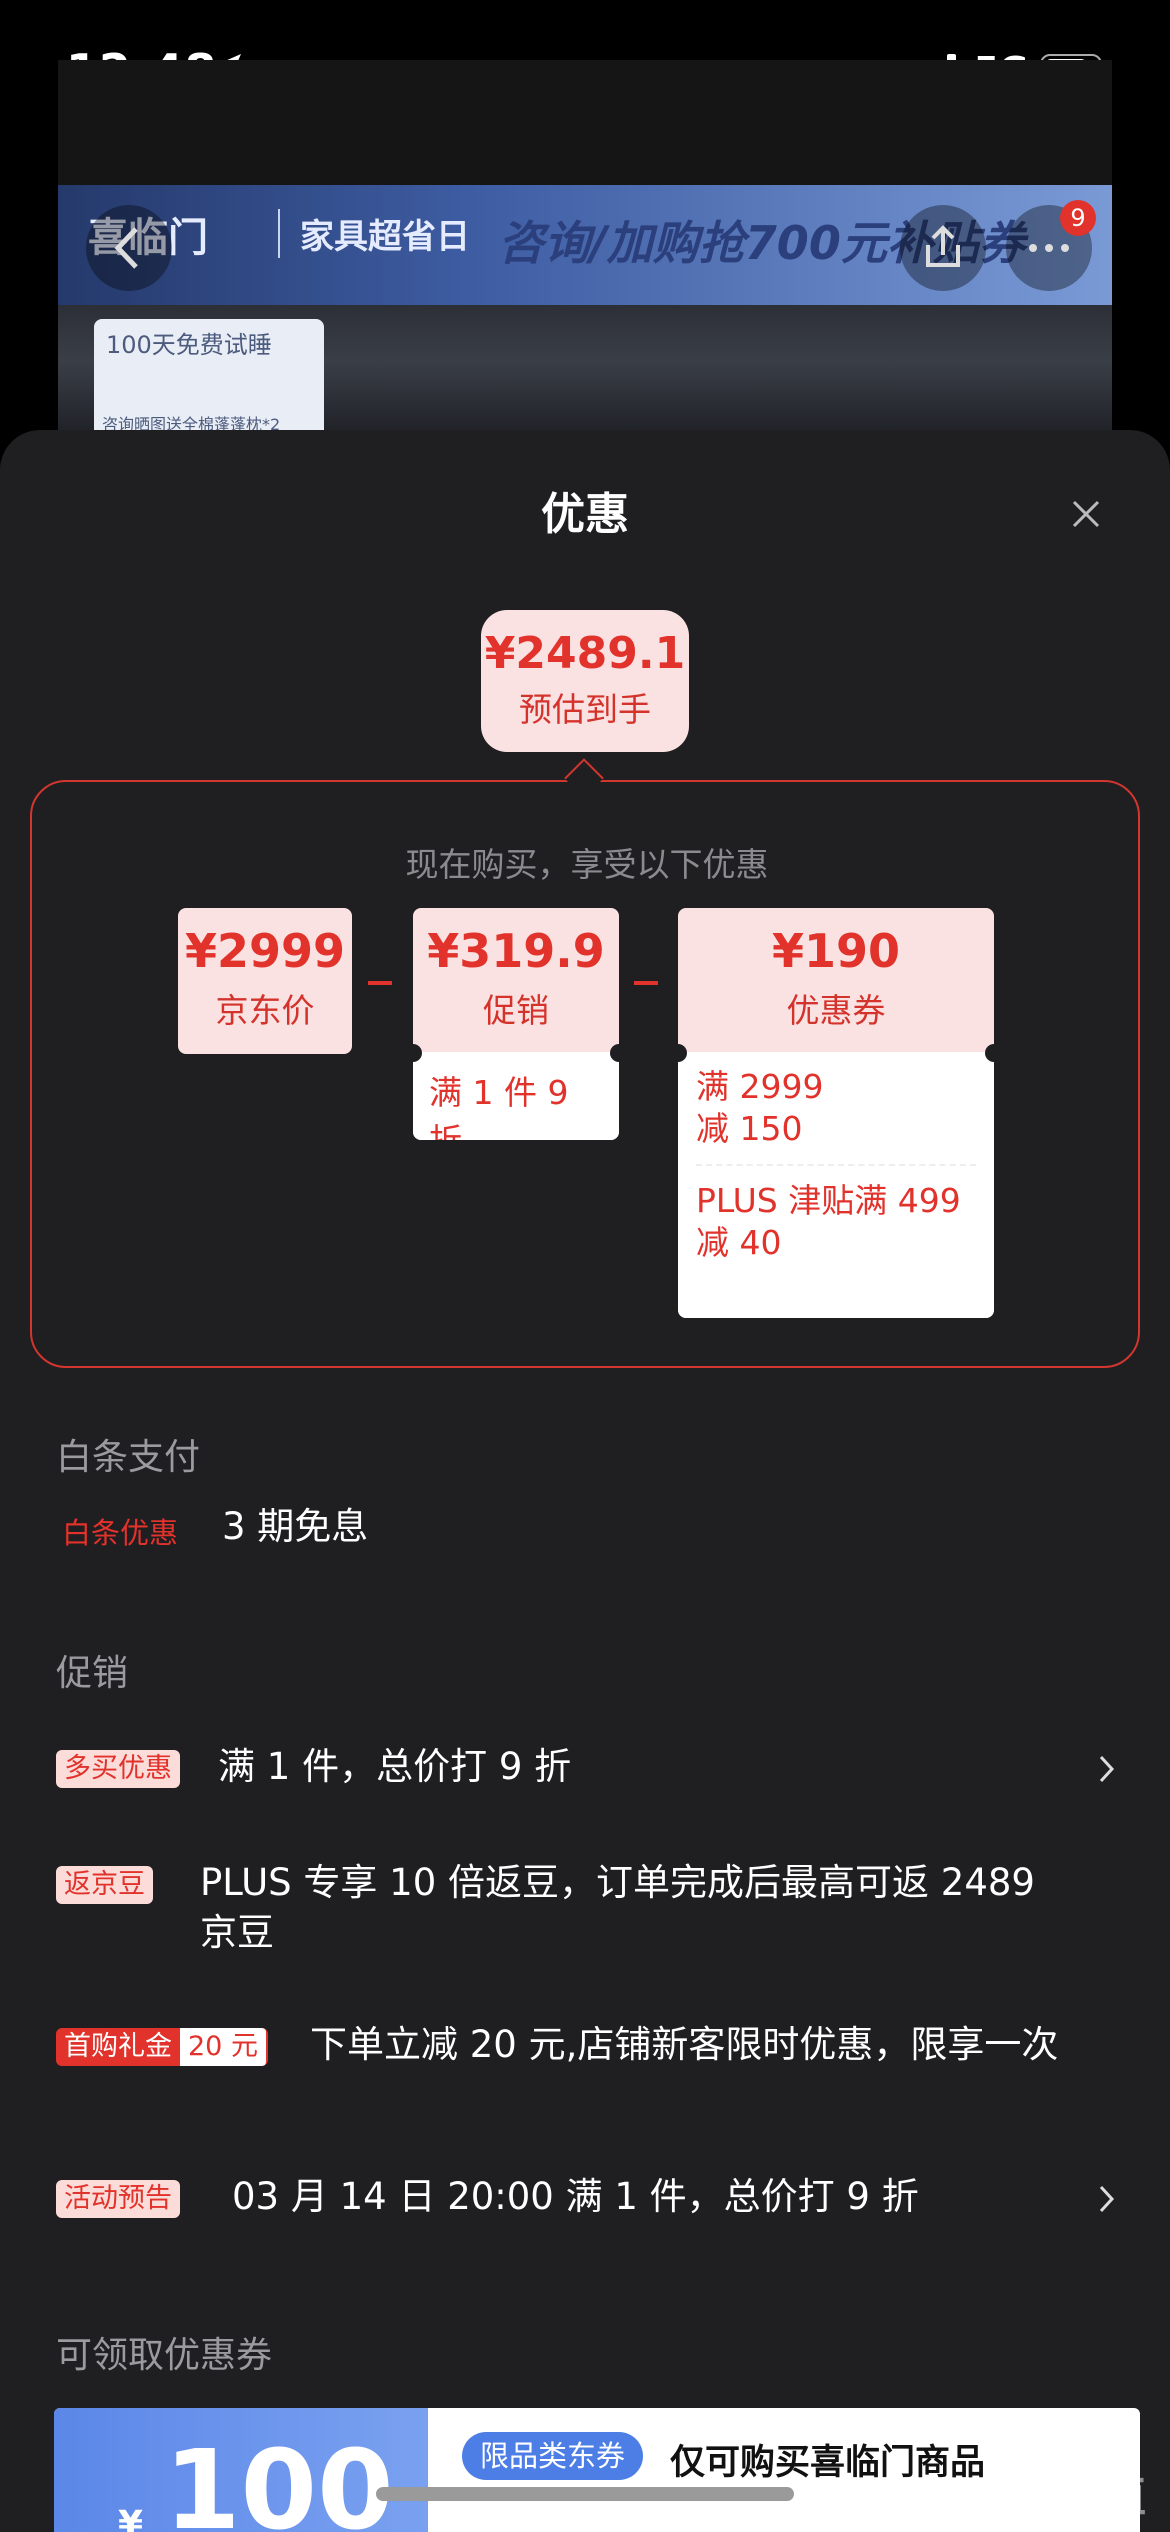  Describe the element at coordinates (553, 2456) in the screenshot. I see `coupon-kind-badge: 限品类东券` at that location.